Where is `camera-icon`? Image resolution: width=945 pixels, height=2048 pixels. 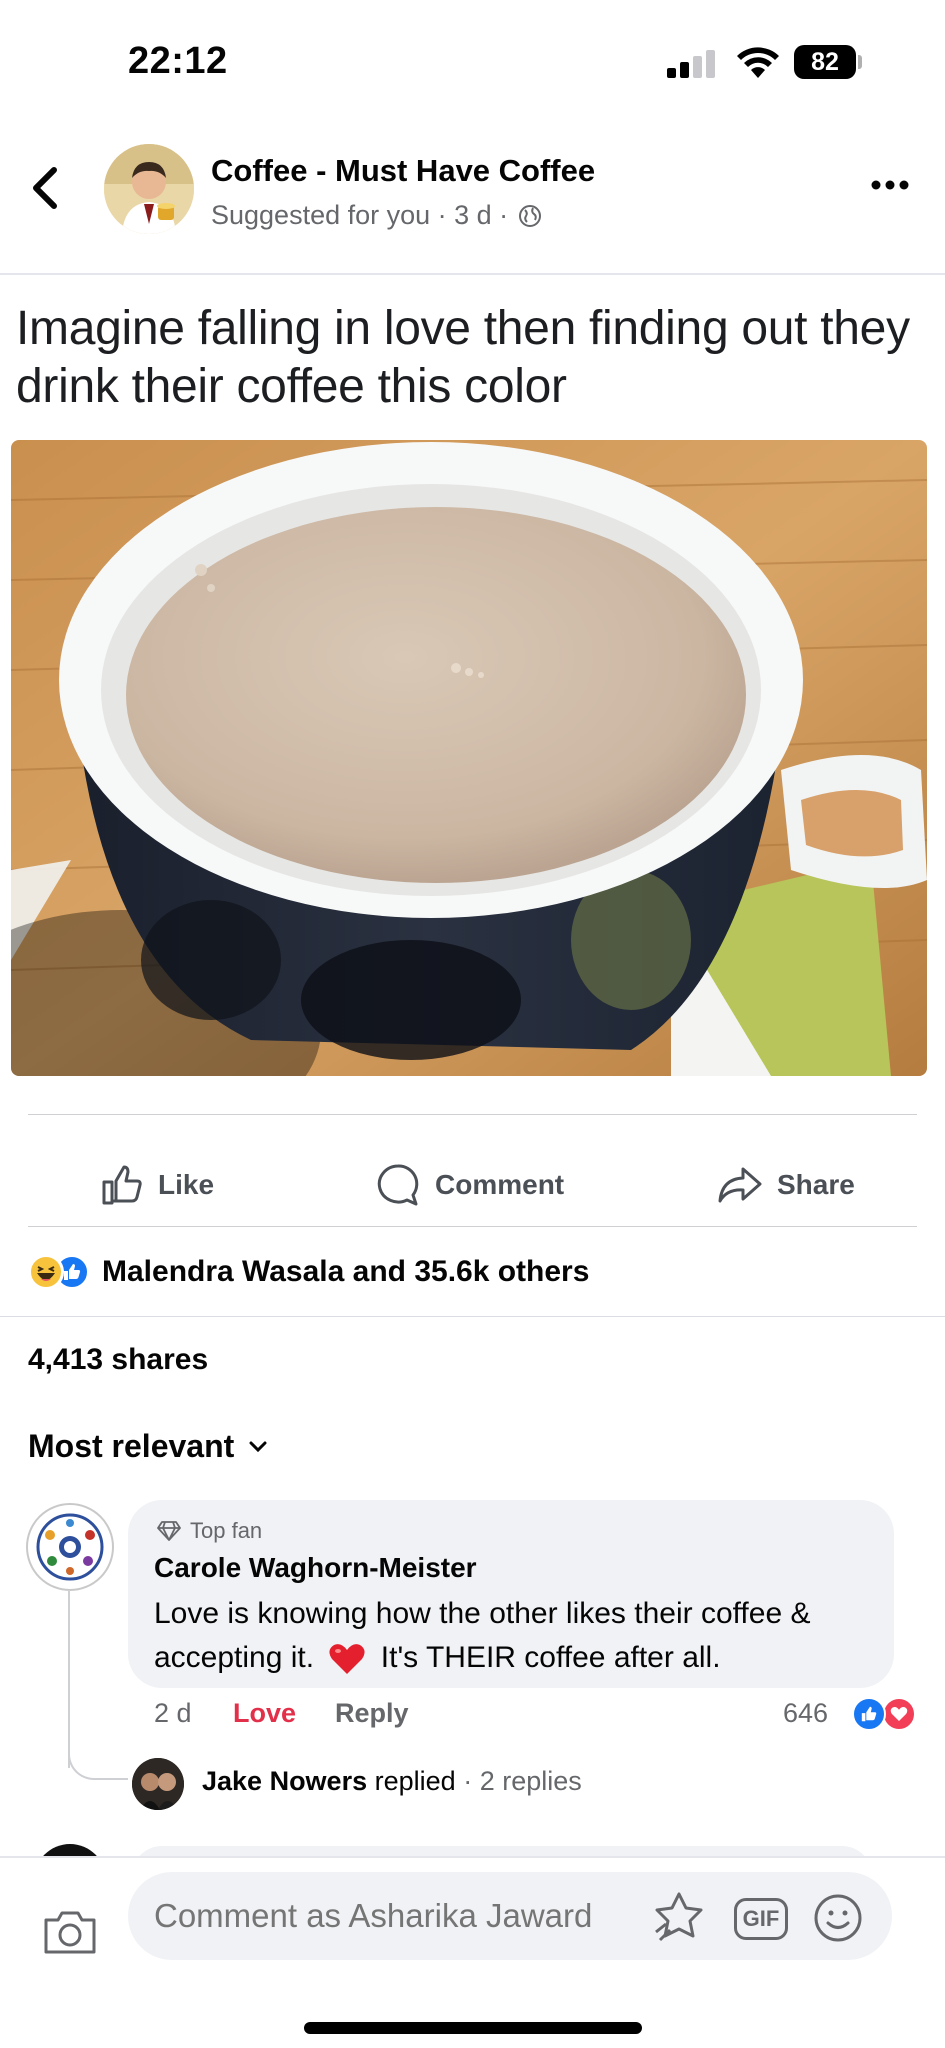 camera-icon is located at coordinates (70, 1932).